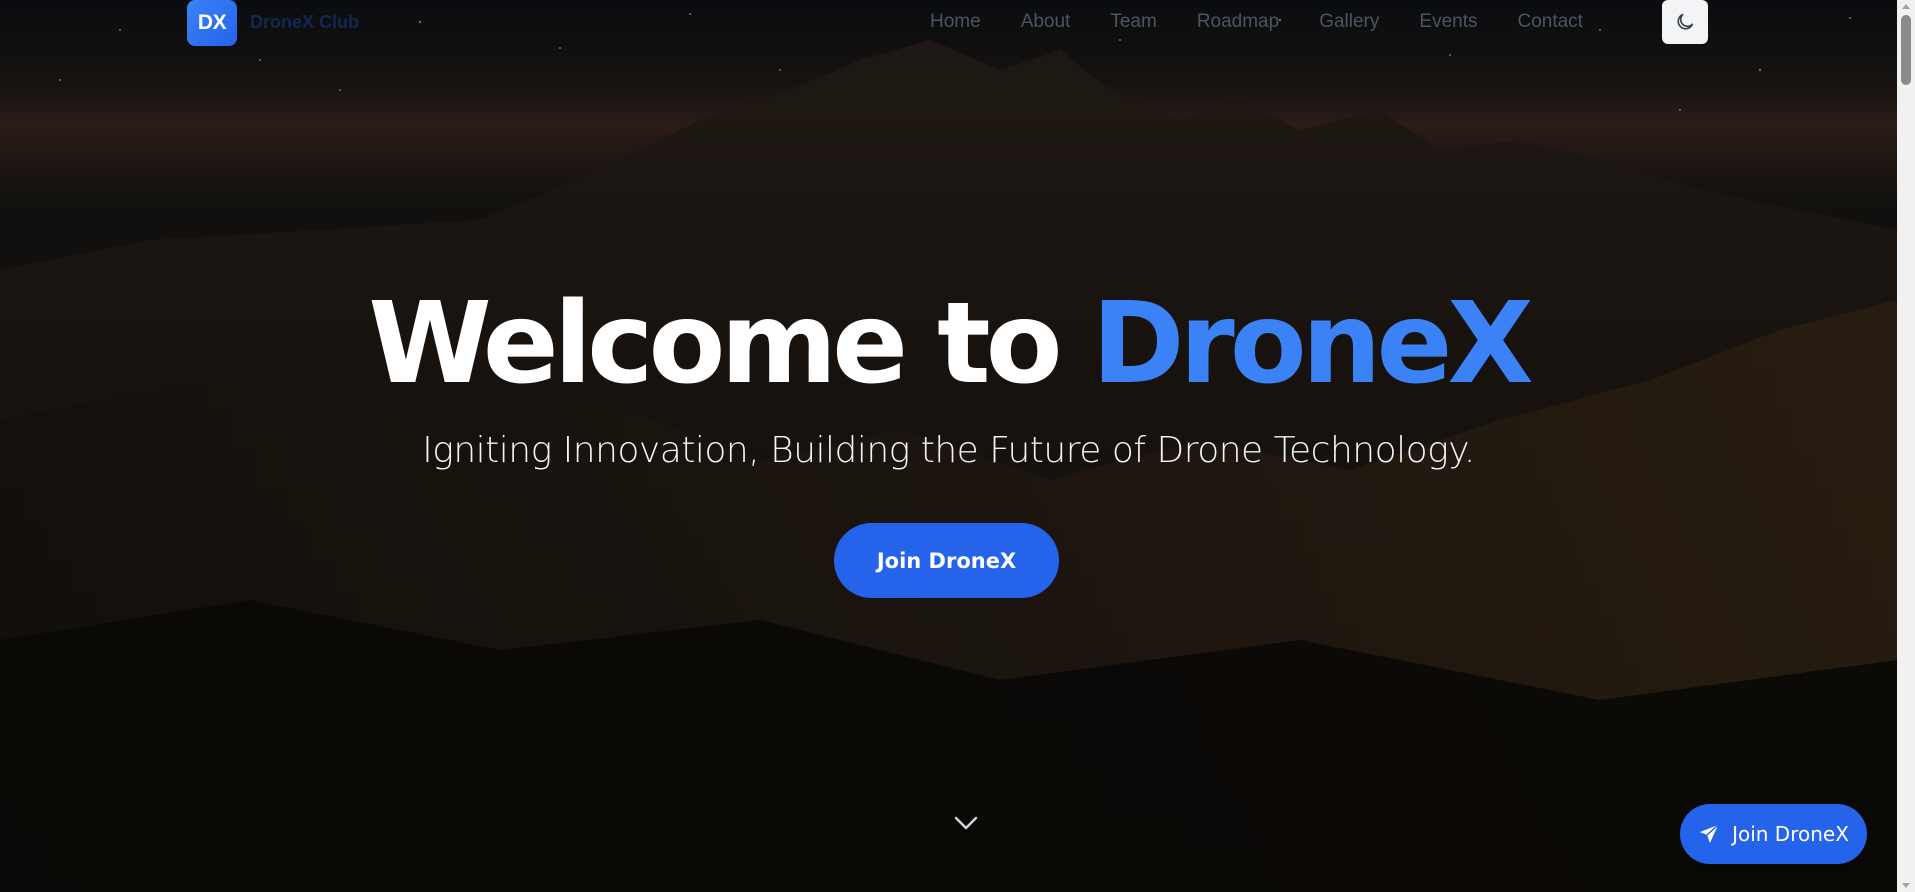  I want to click on hero-title-accent: DroneX, so click(1312, 344).